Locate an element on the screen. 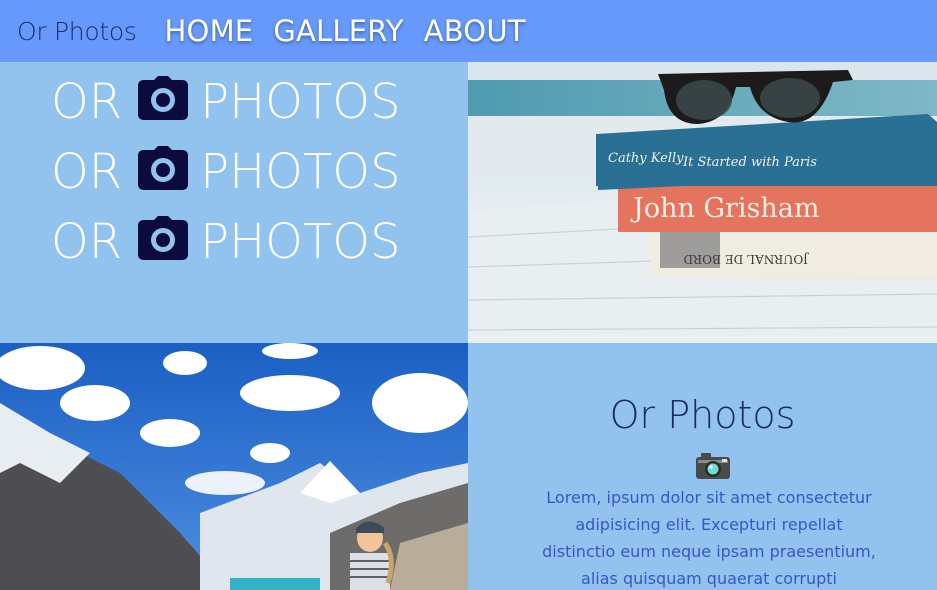  nav-links: HOME GALLERY ABOUT is located at coordinates (345, 31).